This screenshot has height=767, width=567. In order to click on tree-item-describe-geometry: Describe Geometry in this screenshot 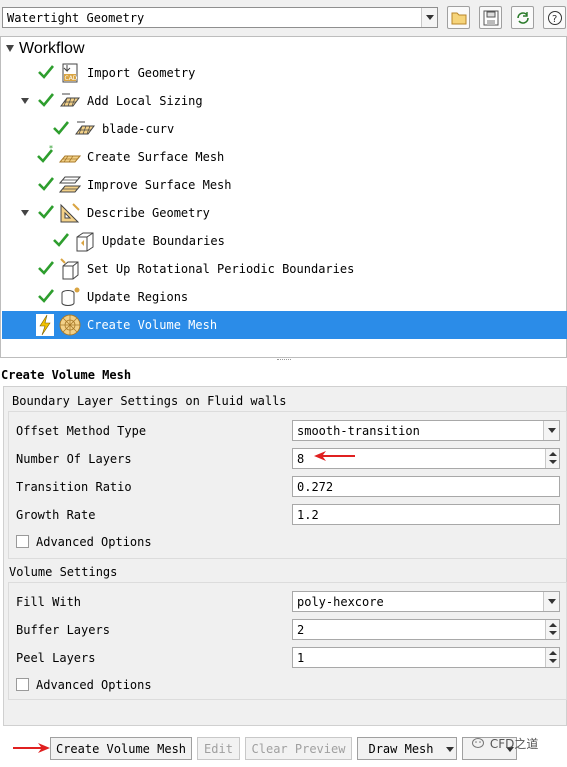, I will do `click(284, 213)`.